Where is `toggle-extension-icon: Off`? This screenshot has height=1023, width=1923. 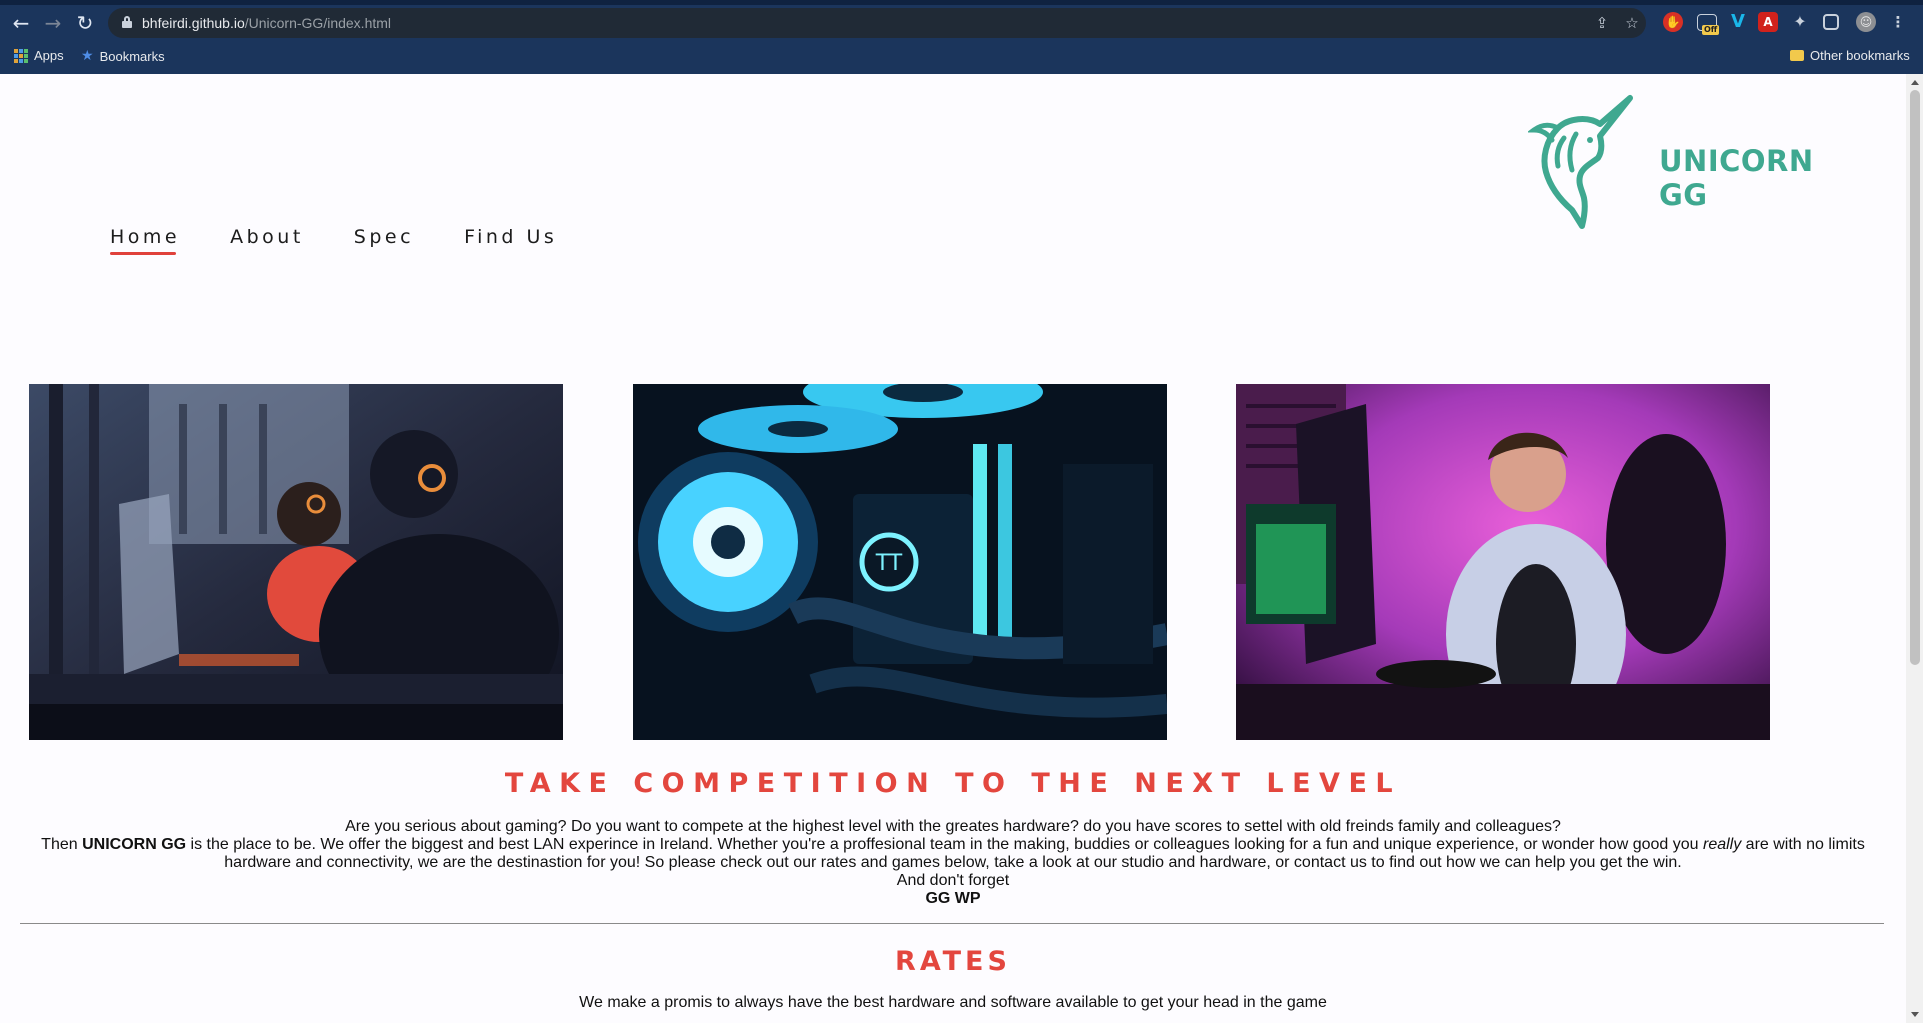
toggle-extension-icon: Off is located at coordinates (1708, 24).